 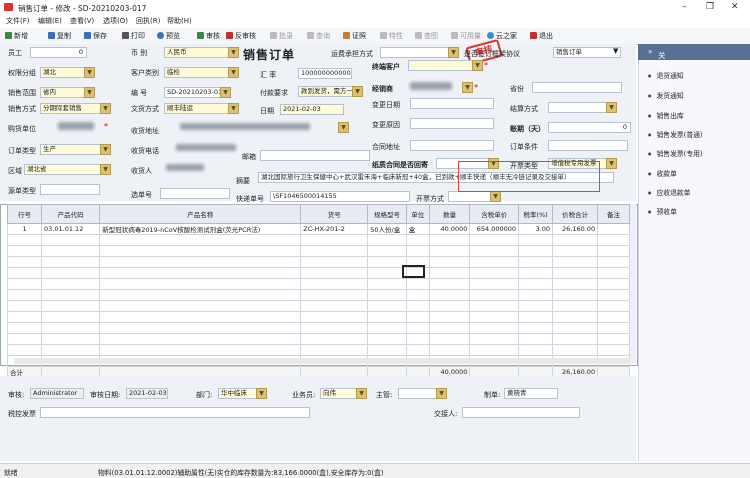 I want to click on custtype-field: 临检, so click(x=197, y=72).